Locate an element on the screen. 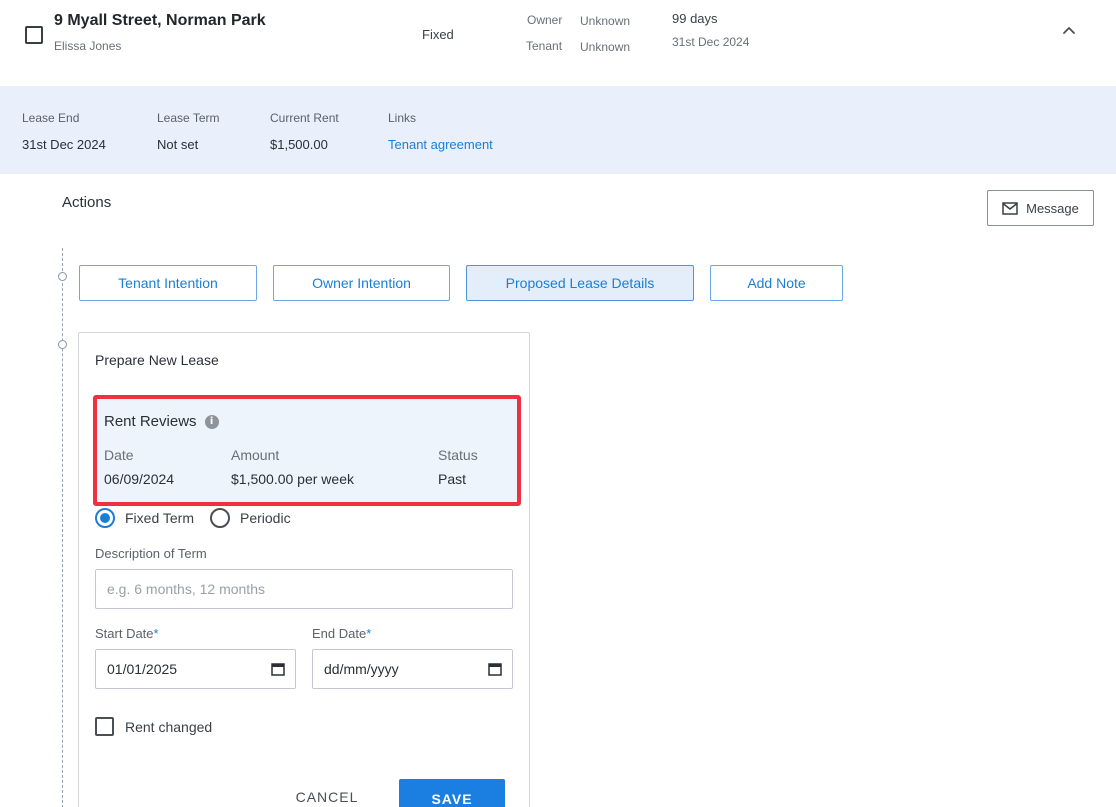 This screenshot has height=807, width=1116. rent-reviews-title: Rent Reviews i is located at coordinates (161, 421).